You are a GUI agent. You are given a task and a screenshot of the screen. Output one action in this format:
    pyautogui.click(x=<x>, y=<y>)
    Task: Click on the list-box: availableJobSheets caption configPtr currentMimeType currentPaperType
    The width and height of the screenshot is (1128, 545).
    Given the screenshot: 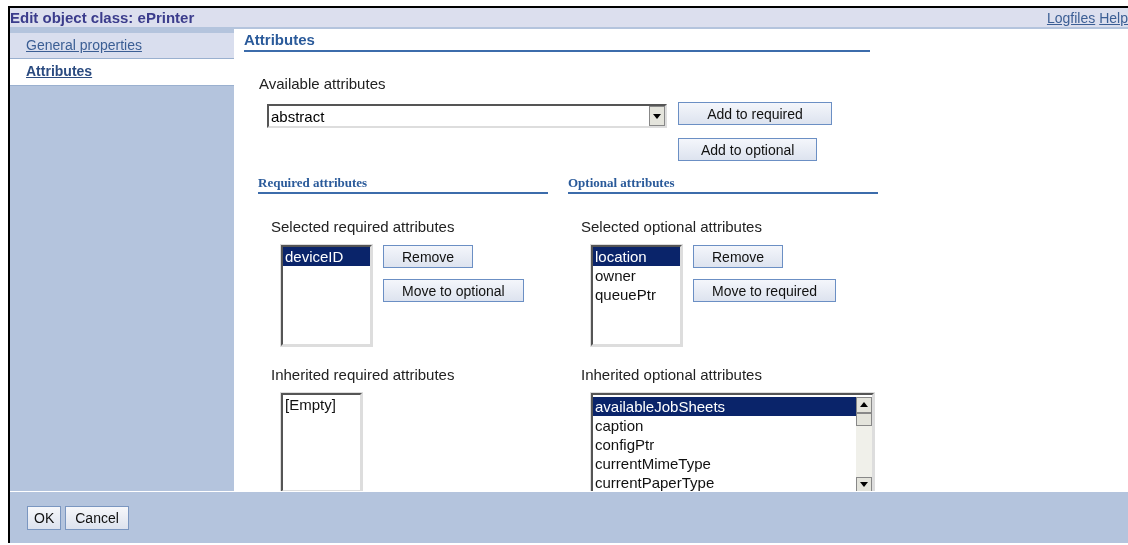 What is the action you would take?
    pyautogui.click(x=732, y=443)
    